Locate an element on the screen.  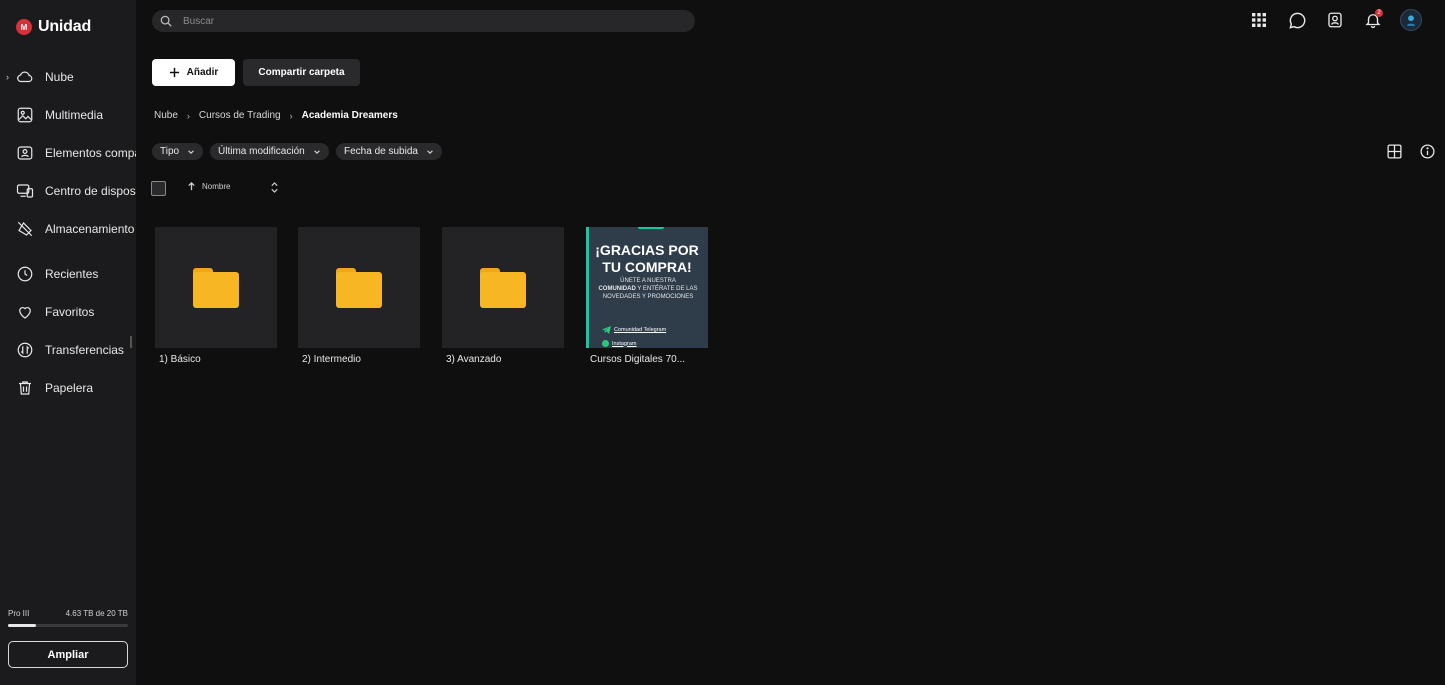
heart-icon is located at coordinates (25, 312).